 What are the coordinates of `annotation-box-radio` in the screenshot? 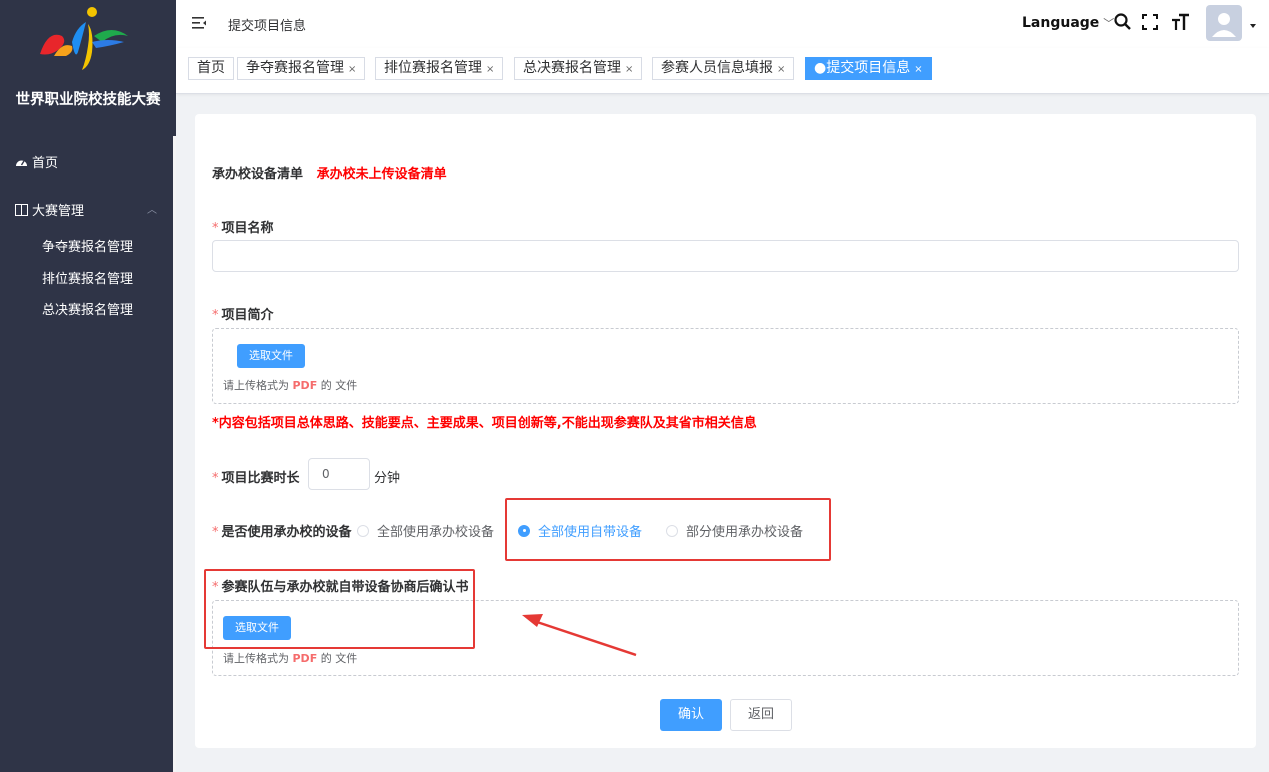 It's located at (668, 529).